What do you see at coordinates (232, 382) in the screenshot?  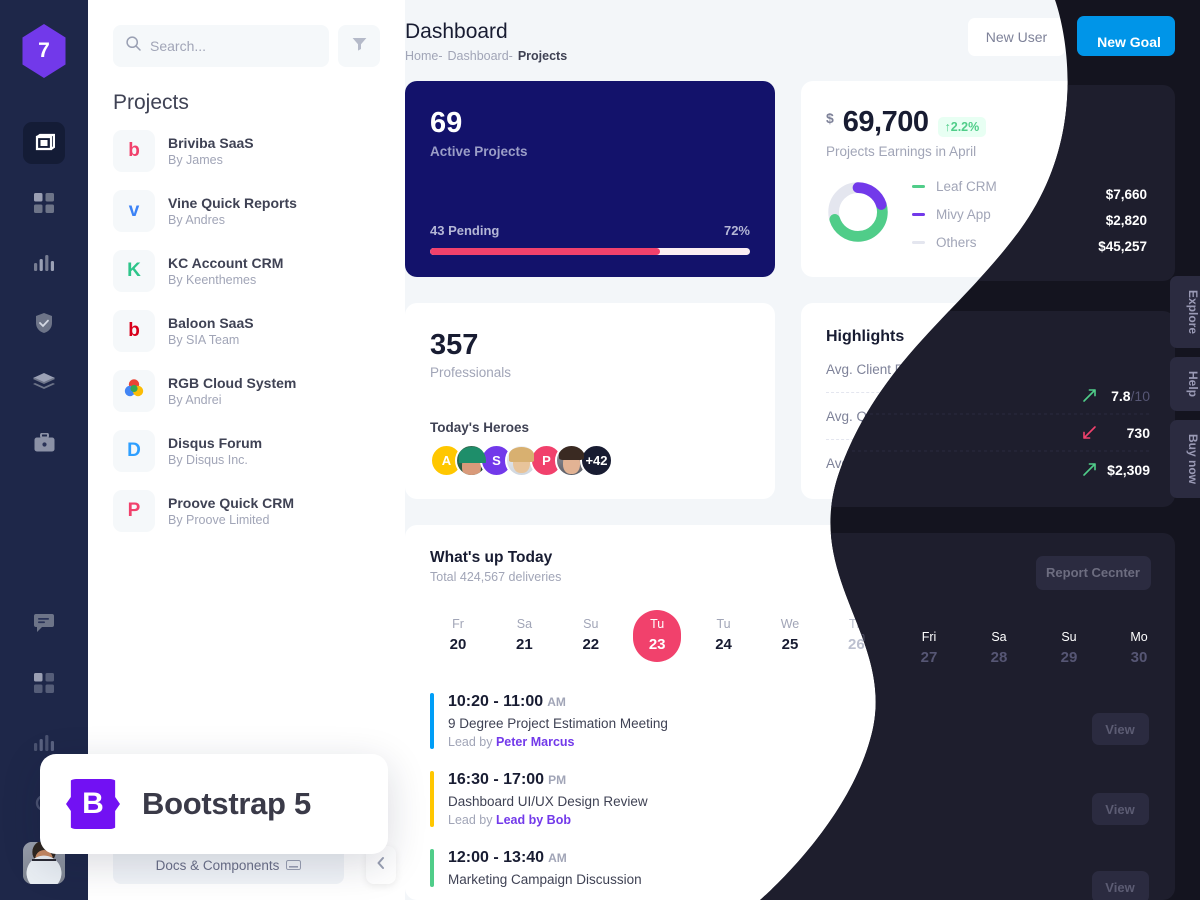 I see `project-name: RGB Cloud System` at bounding box center [232, 382].